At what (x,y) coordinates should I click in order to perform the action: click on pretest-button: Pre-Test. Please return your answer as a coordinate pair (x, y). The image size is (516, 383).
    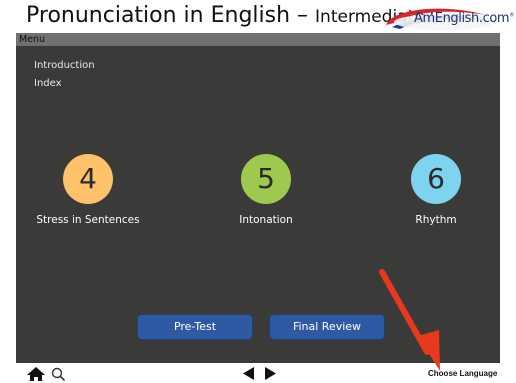
    Looking at the image, I should click on (195, 327).